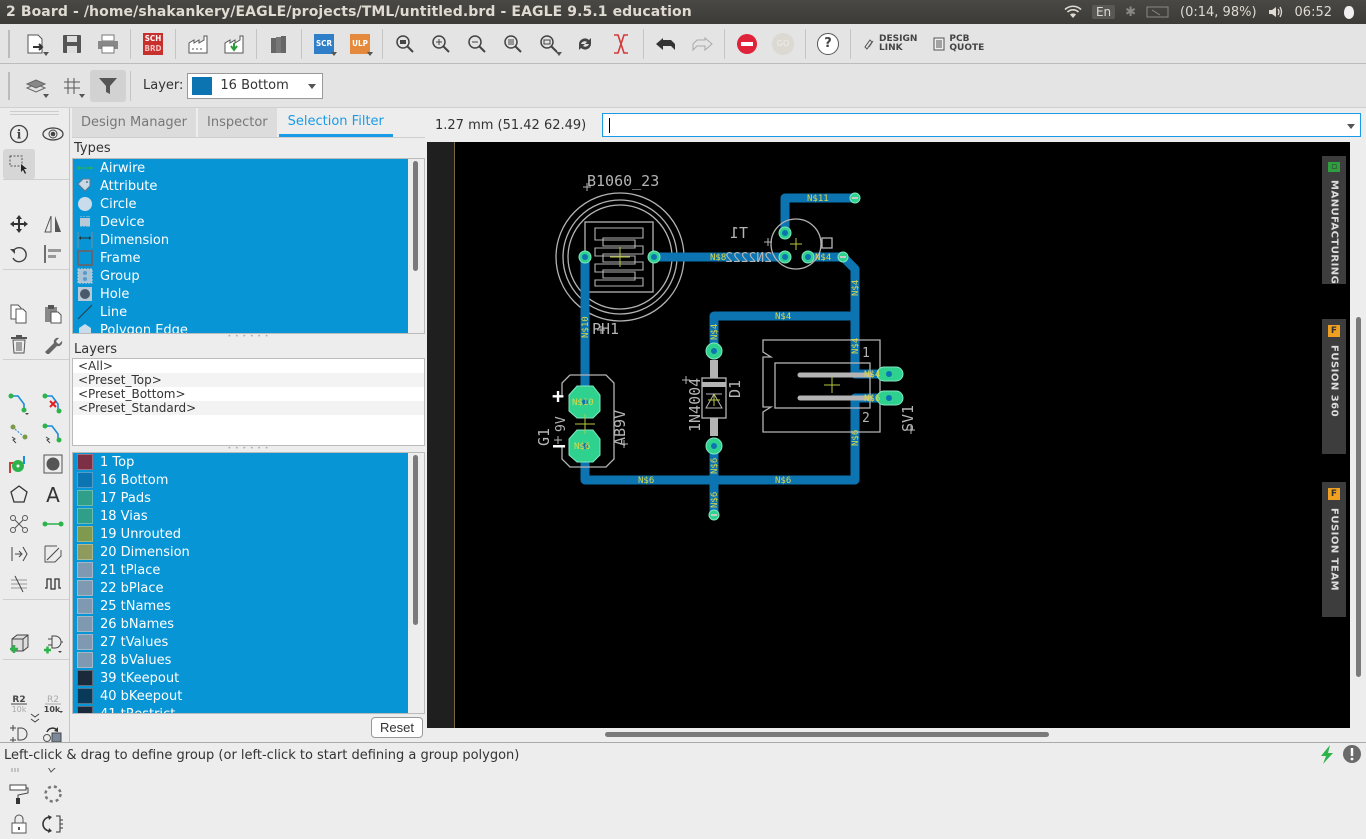 The width and height of the screenshot is (1366, 839). I want to click on autorouter-tool, so click(53, 434).